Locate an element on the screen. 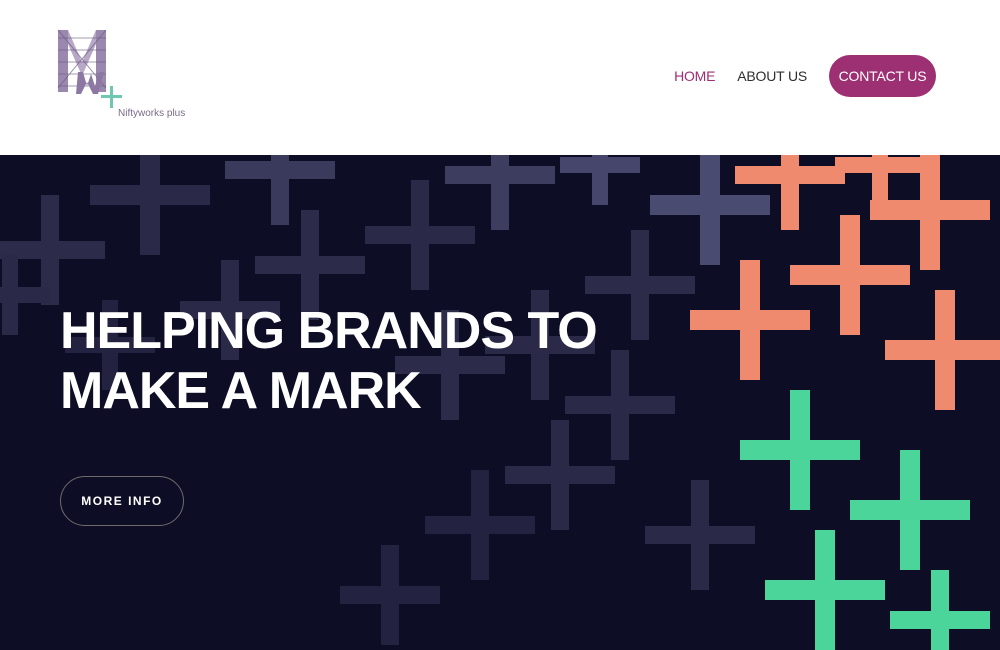  nav-about-link: ABOUT US is located at coordinates (772, 76).